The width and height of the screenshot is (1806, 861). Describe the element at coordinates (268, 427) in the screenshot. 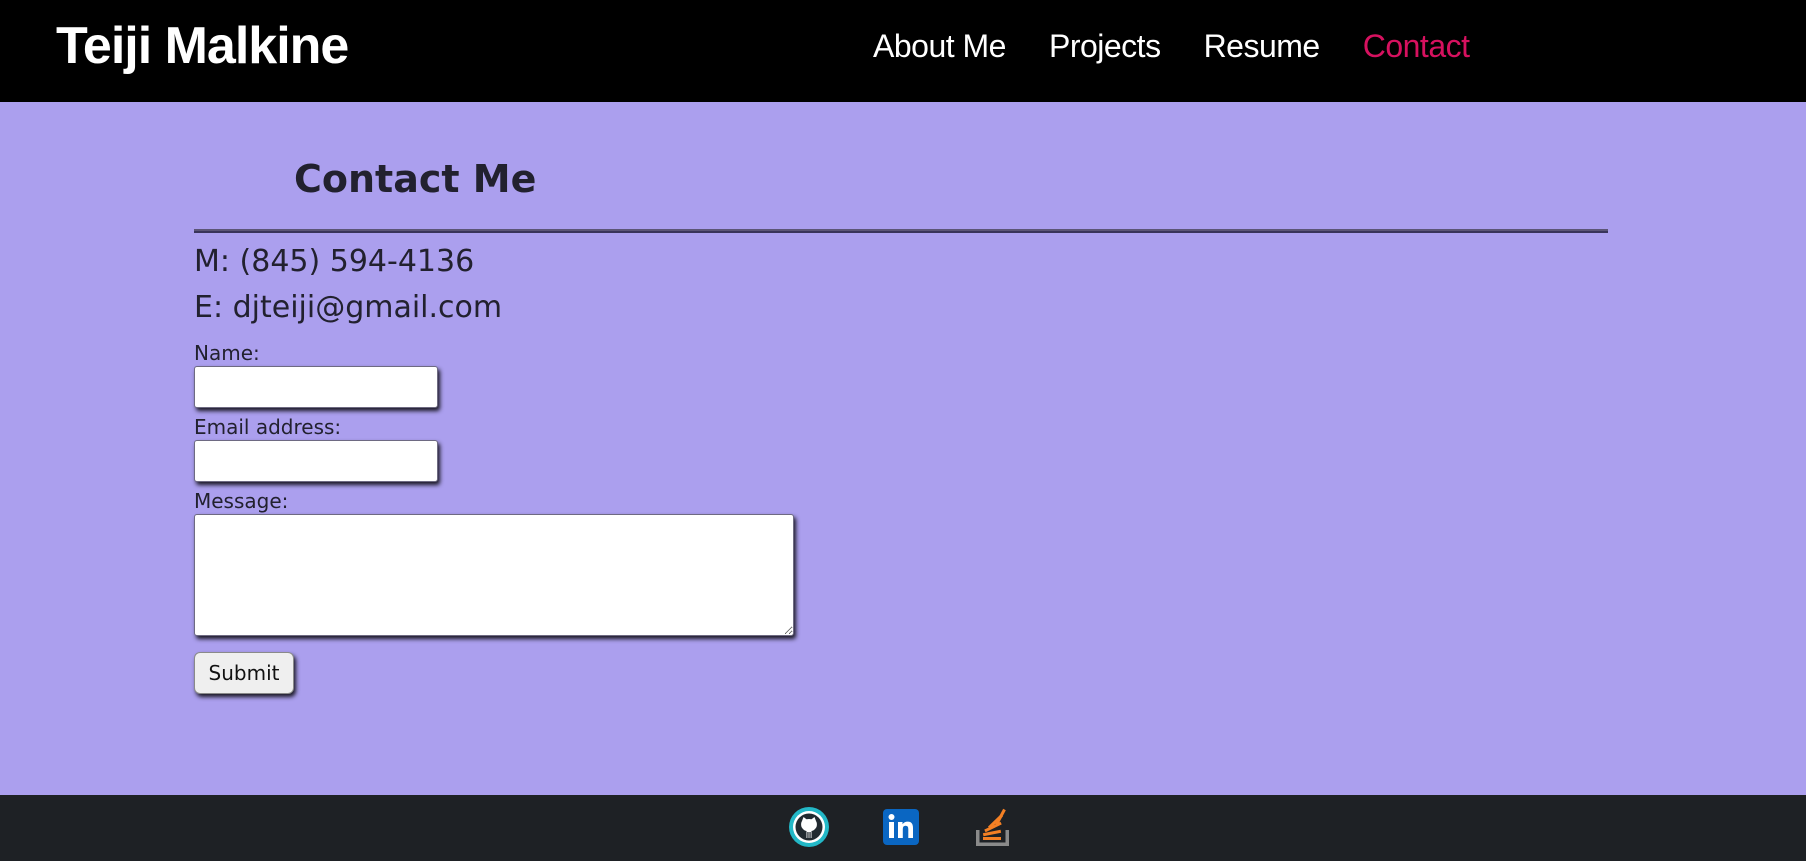

I see `email-label: Email address:` at that location.